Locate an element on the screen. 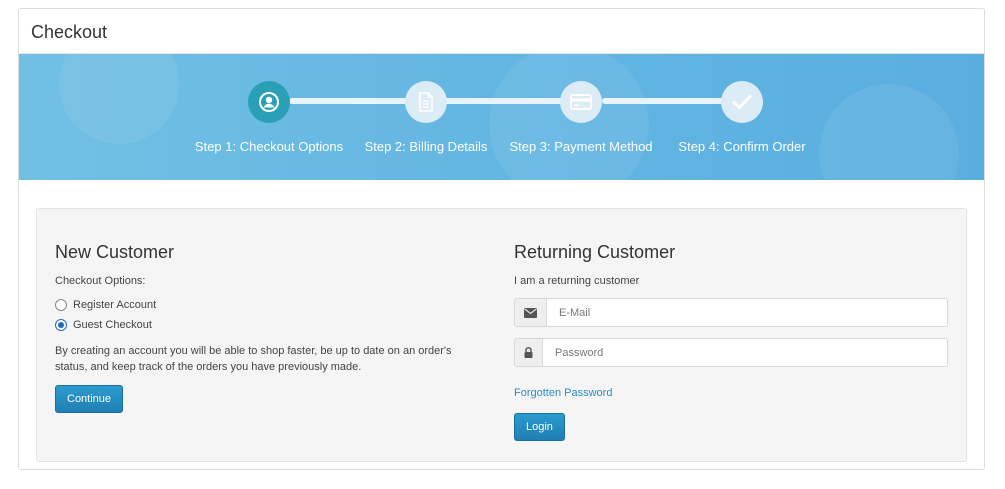 This screenshot has height=489, width=1005. step-3-label: Step 3: Payment Method is located at coordinates (581, 146).